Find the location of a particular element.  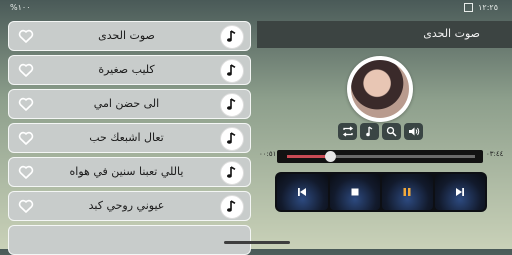

song-row: تعال اشبعك حب is located at coordinates (129, 138).